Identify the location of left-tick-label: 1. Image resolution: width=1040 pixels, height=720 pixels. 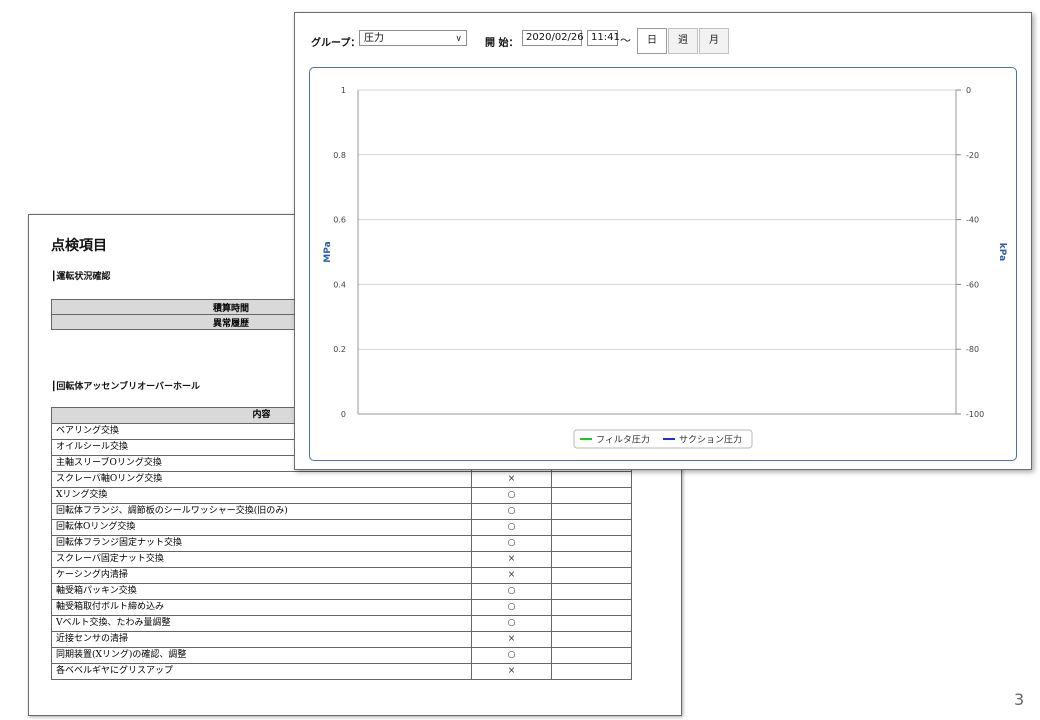
(343, 90).